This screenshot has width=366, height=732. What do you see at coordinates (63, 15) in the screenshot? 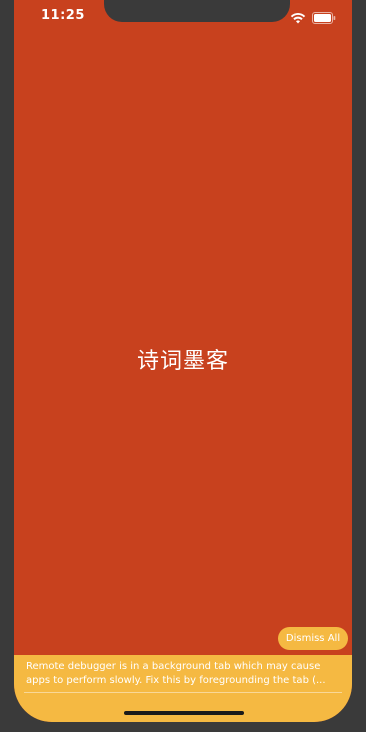
I see `status-time: 11:25` at bounding box center [63, 15].